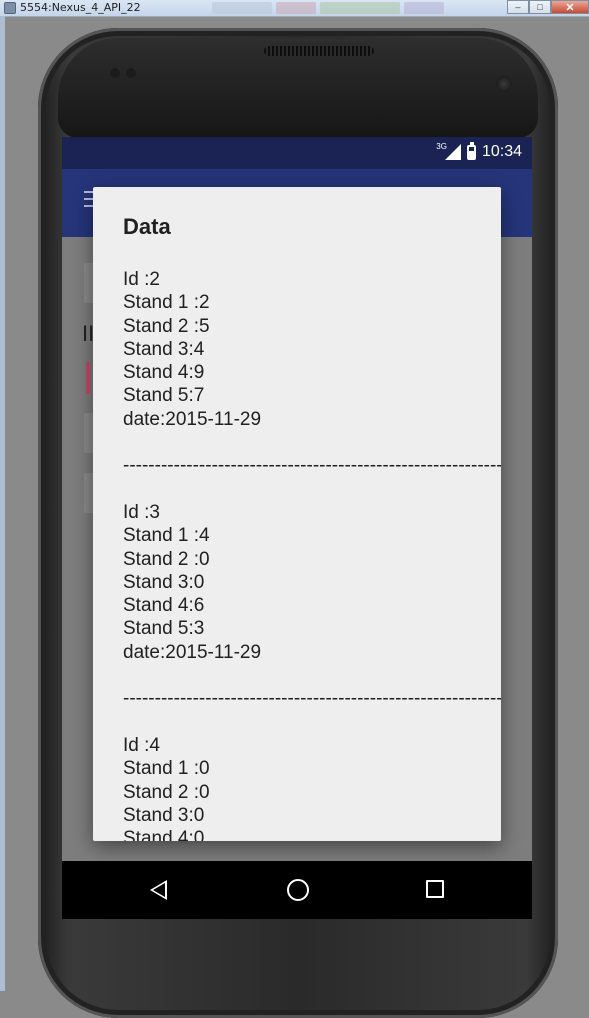  I want to click on close-button: ✕, so click(570, 7).